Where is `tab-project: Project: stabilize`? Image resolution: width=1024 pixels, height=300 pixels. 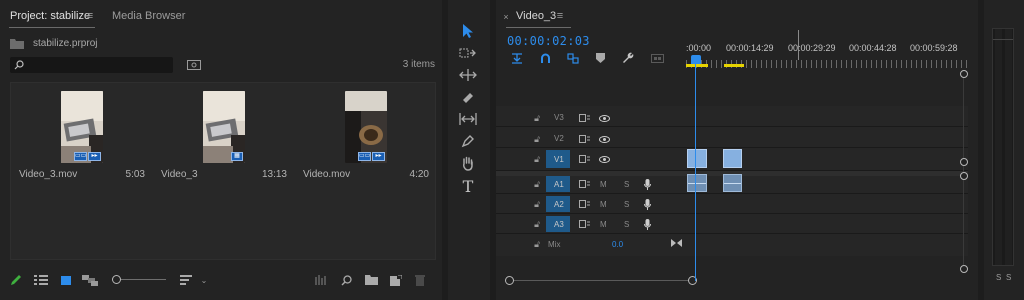 tab-project: Project: stabilize is located at coordinates (50, 16).